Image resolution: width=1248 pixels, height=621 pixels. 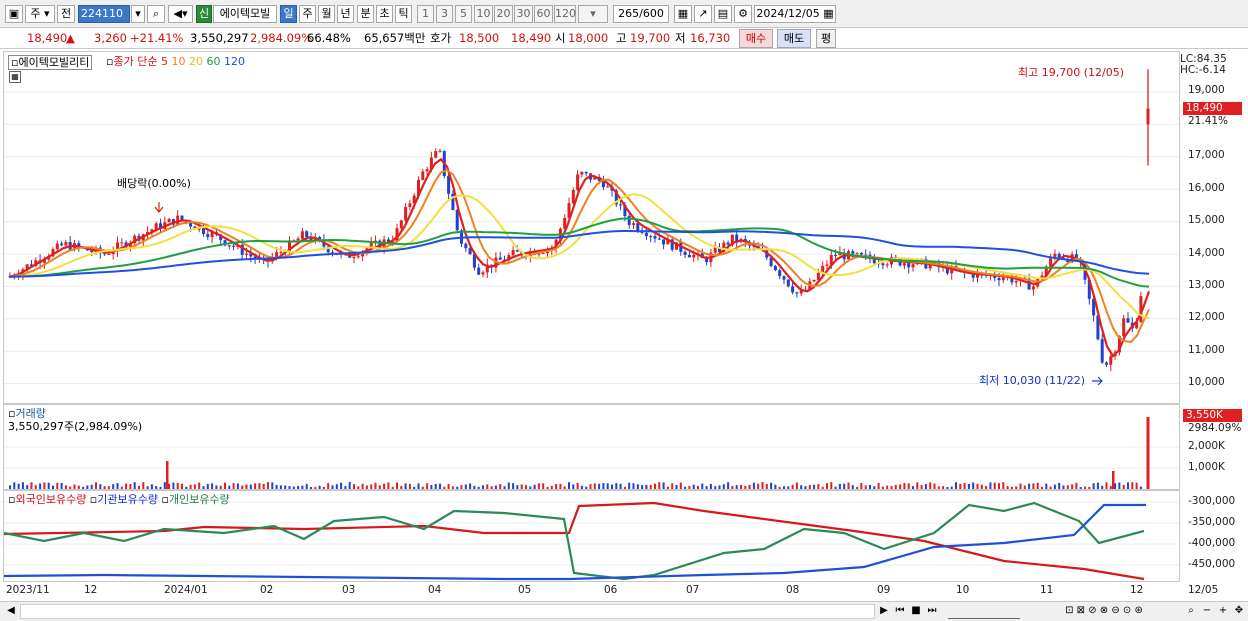 I want to click on tab-year: 년, so click(x=345, y=14).